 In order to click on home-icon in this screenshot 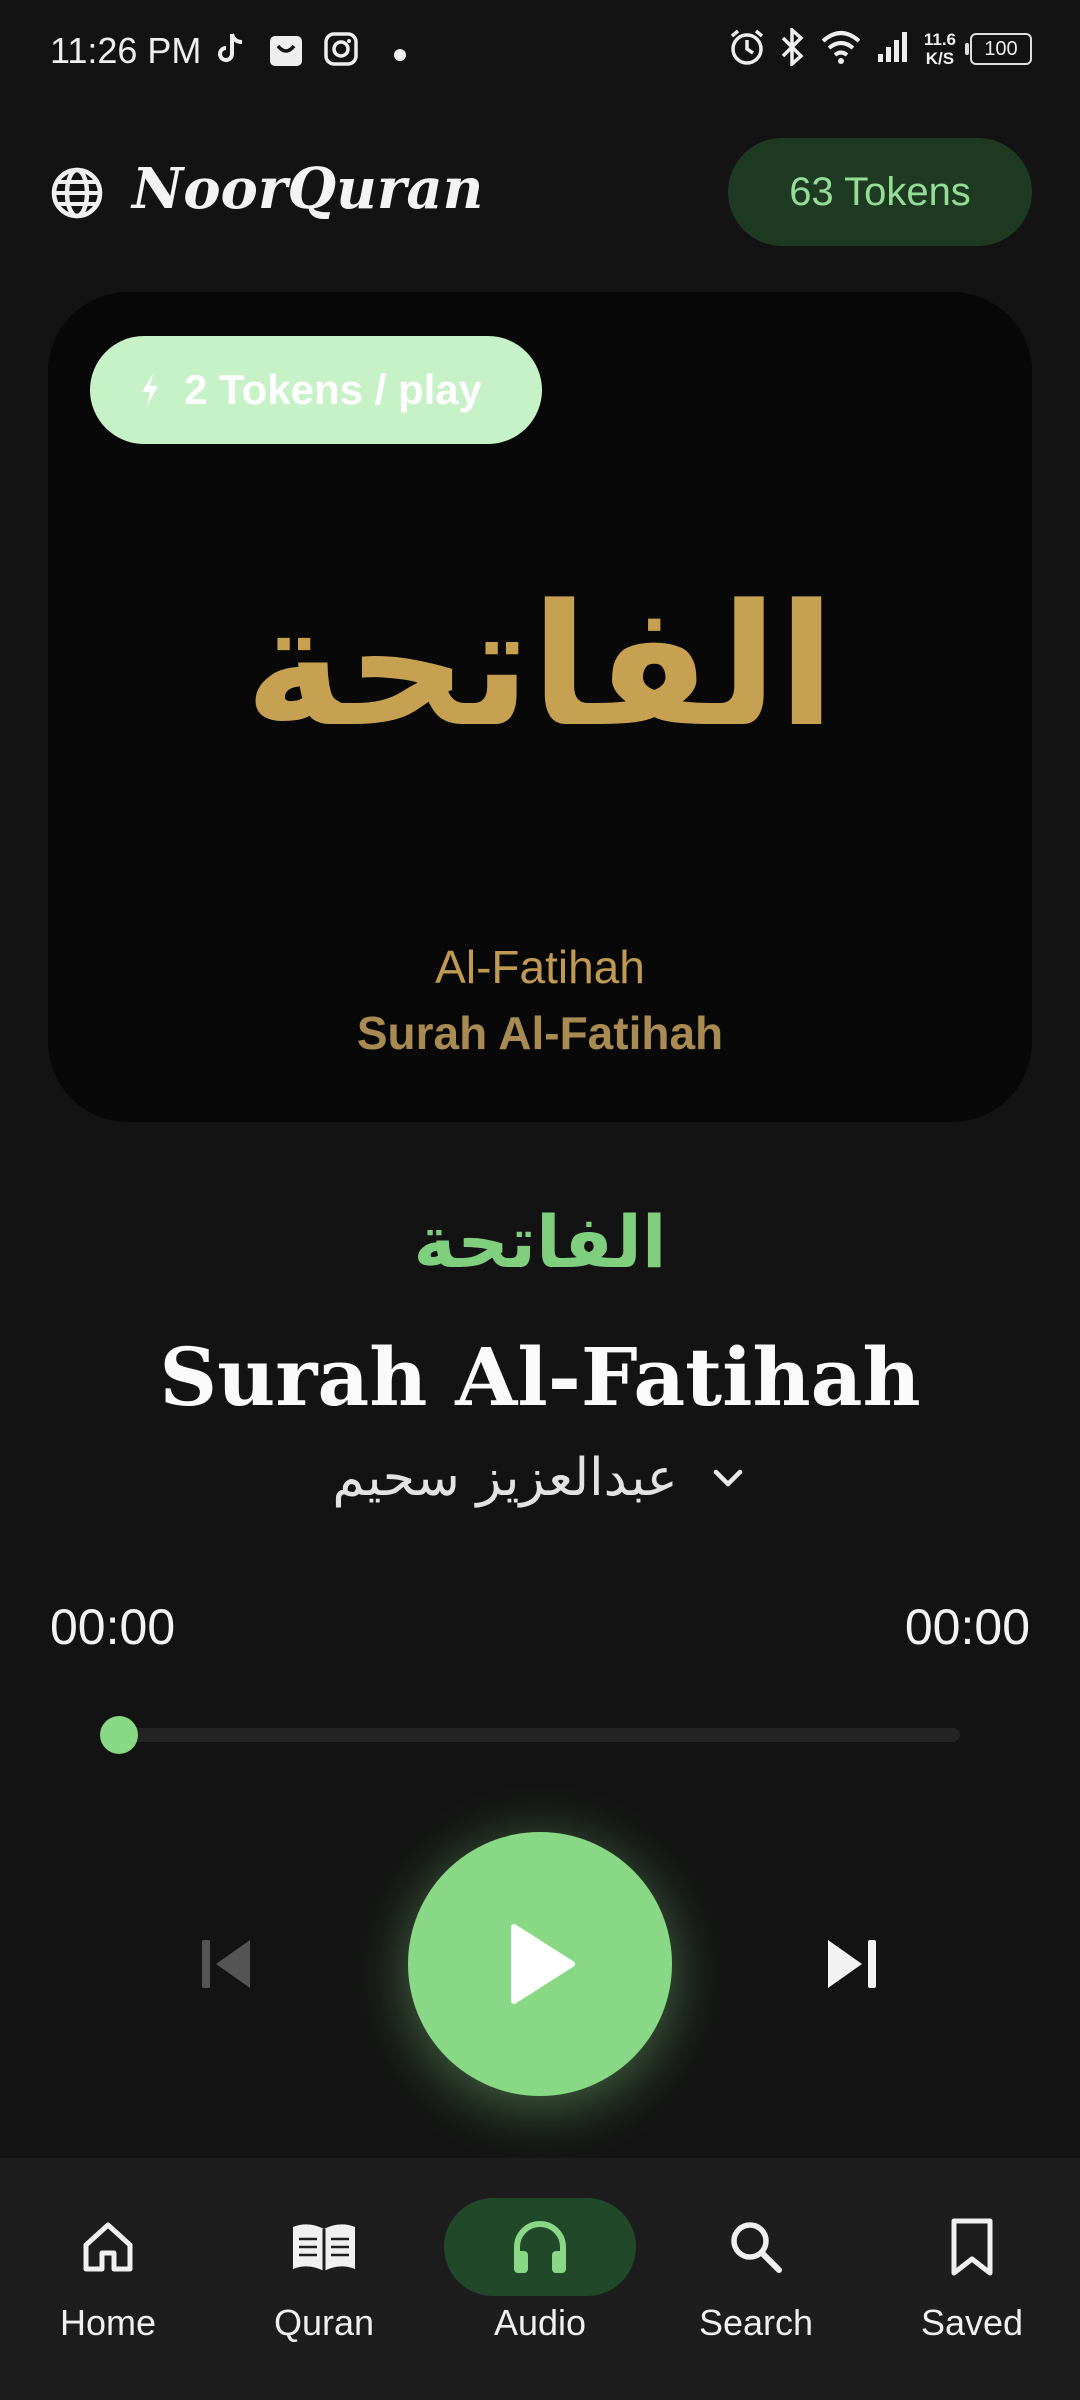, I will do `click(108, 2247)`.